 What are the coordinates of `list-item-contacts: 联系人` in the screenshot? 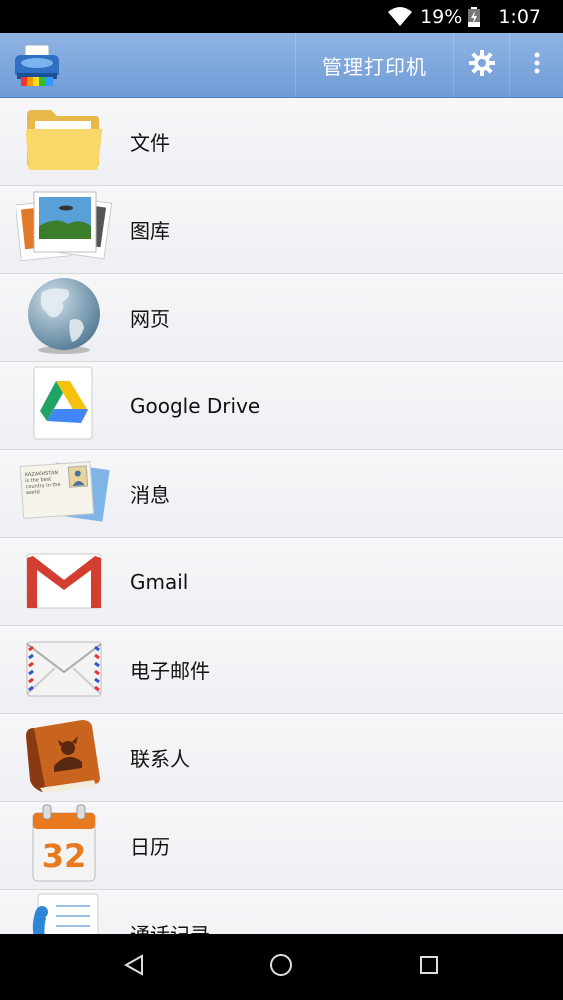 It's located at (281, 758).